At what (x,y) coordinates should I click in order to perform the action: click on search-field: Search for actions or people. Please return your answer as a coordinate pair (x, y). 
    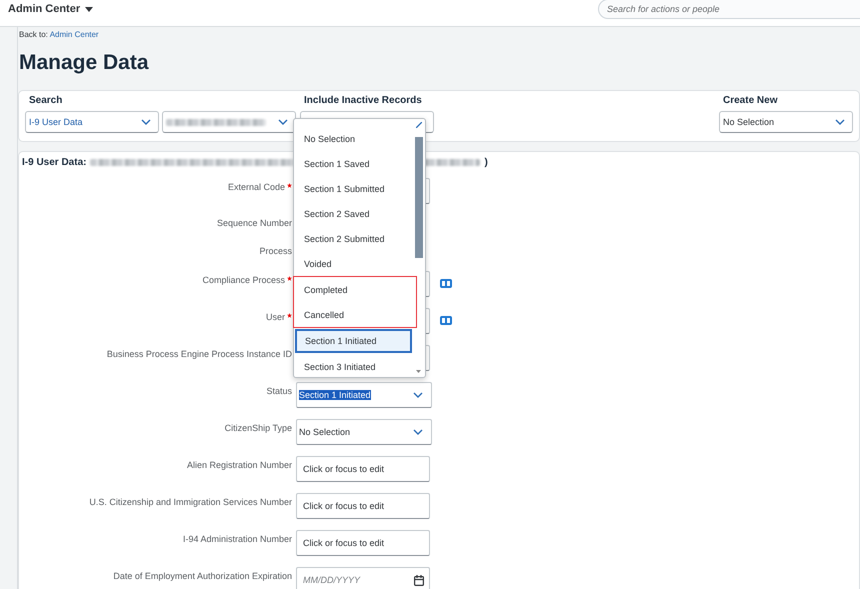
    Looking at the image, I should click on (729, 9).